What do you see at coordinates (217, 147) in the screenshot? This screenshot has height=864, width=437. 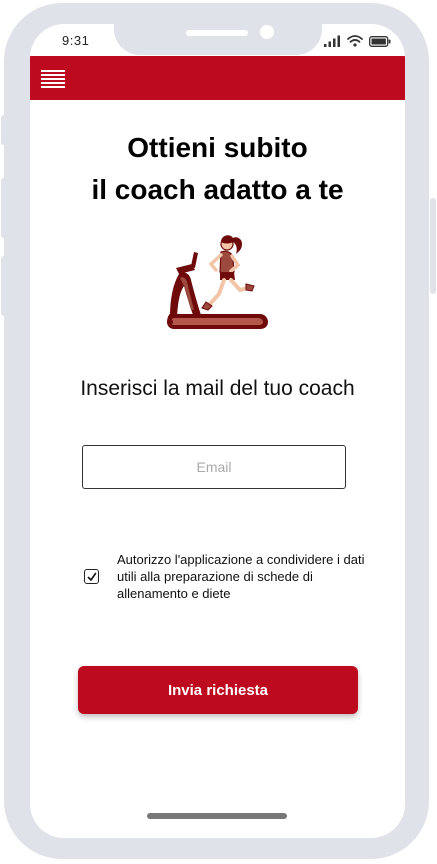 I see `page-title-line-1: Ottieni subito` at bounding box center [217, 147].